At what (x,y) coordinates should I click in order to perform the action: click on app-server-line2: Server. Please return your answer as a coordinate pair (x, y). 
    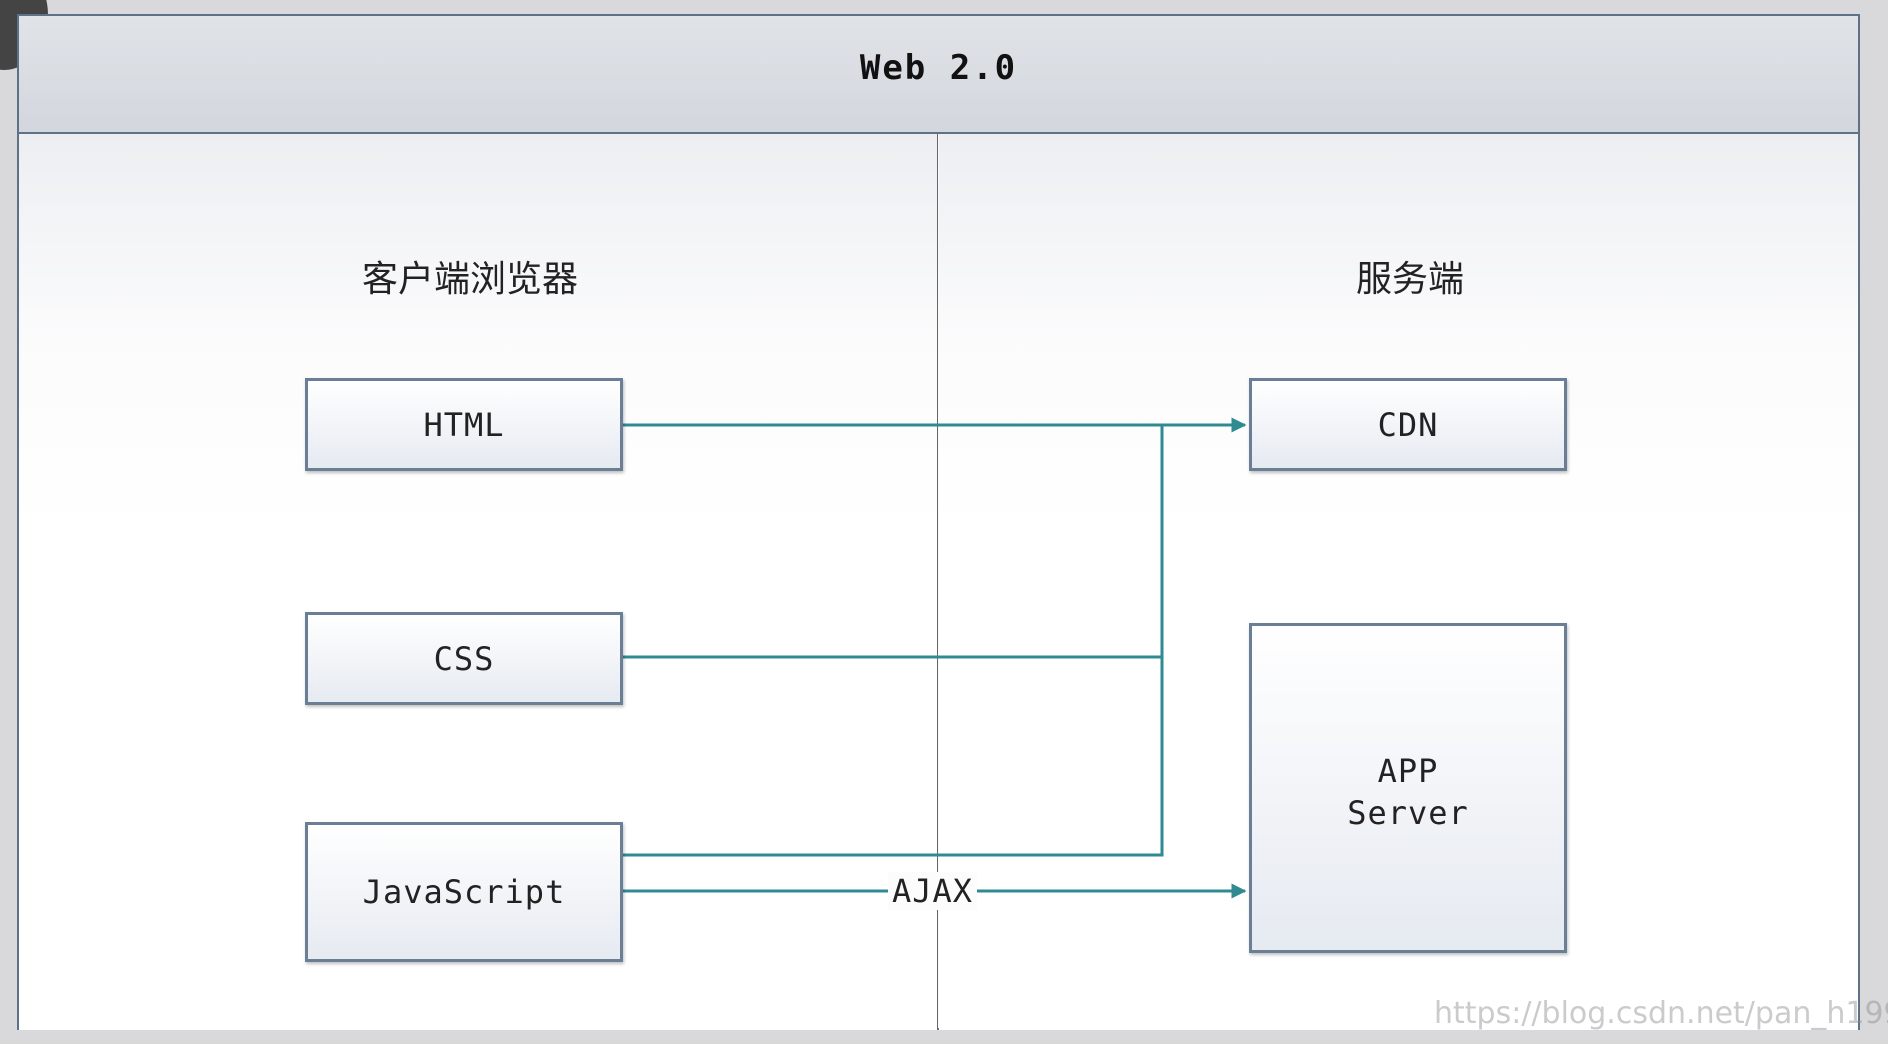
    Looking at the image, I should click on (1408, 813).